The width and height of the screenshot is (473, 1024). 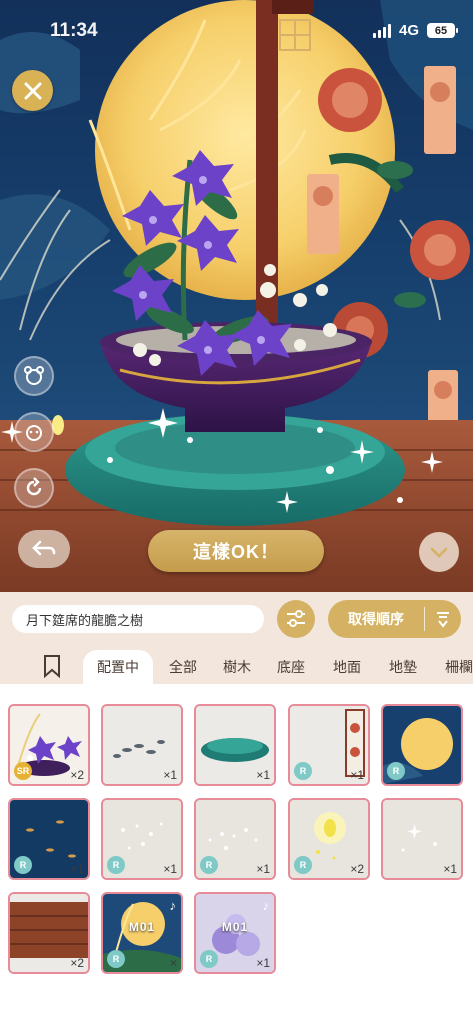 What do you see at coordinates (408, 30) in the screenshot?
I see `network-type: 4G` at bounding box center [408, 30].